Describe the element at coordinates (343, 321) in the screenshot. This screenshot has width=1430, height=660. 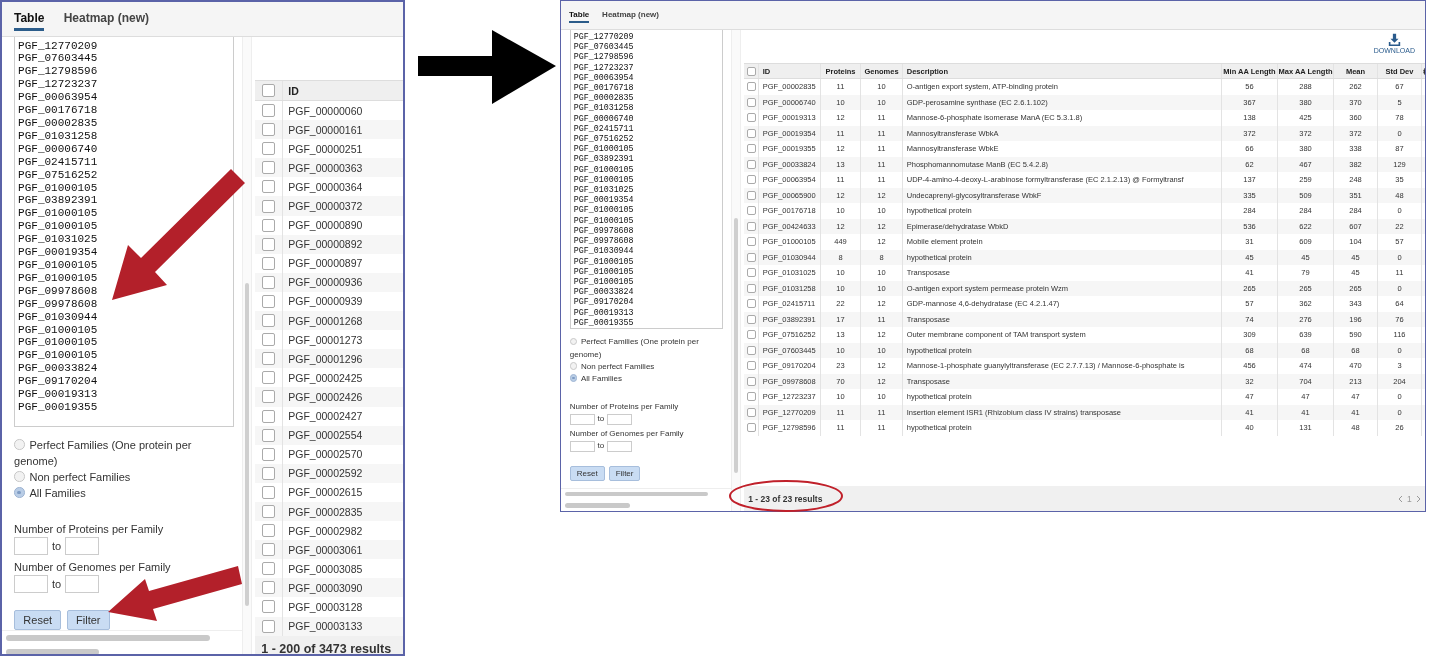
I see `table-cell: PGF_00001268` at that location.